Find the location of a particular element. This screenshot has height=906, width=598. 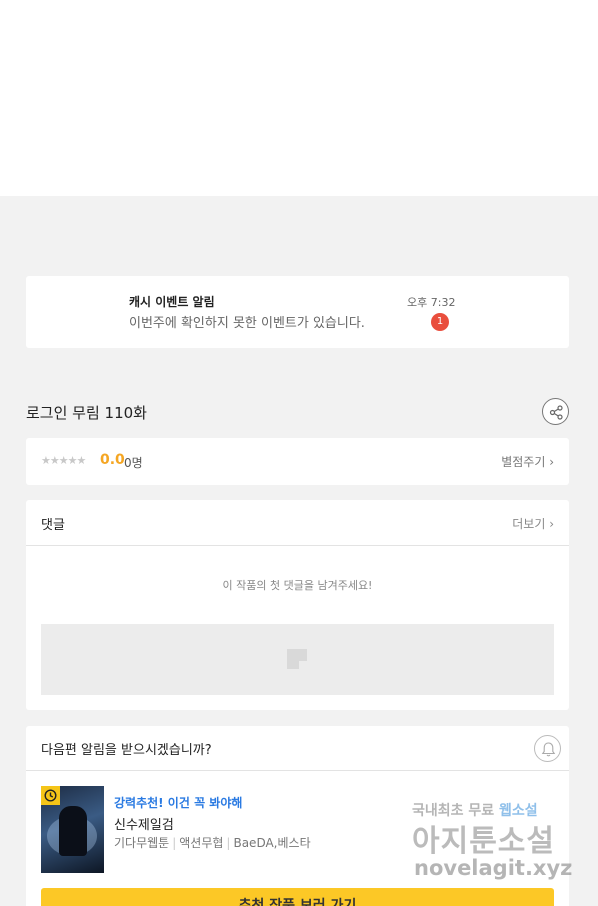

notification-time: 오후 7:32 is located at coordinates (431, 302).